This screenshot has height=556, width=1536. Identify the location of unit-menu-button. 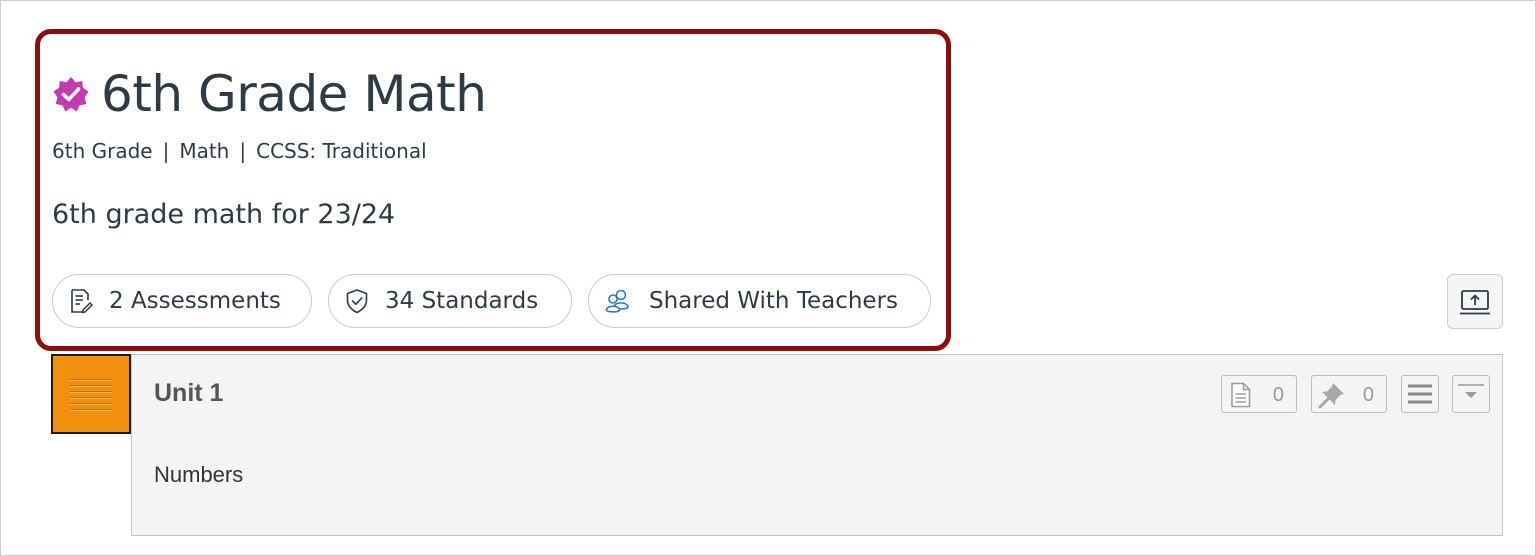
(1420, 394).